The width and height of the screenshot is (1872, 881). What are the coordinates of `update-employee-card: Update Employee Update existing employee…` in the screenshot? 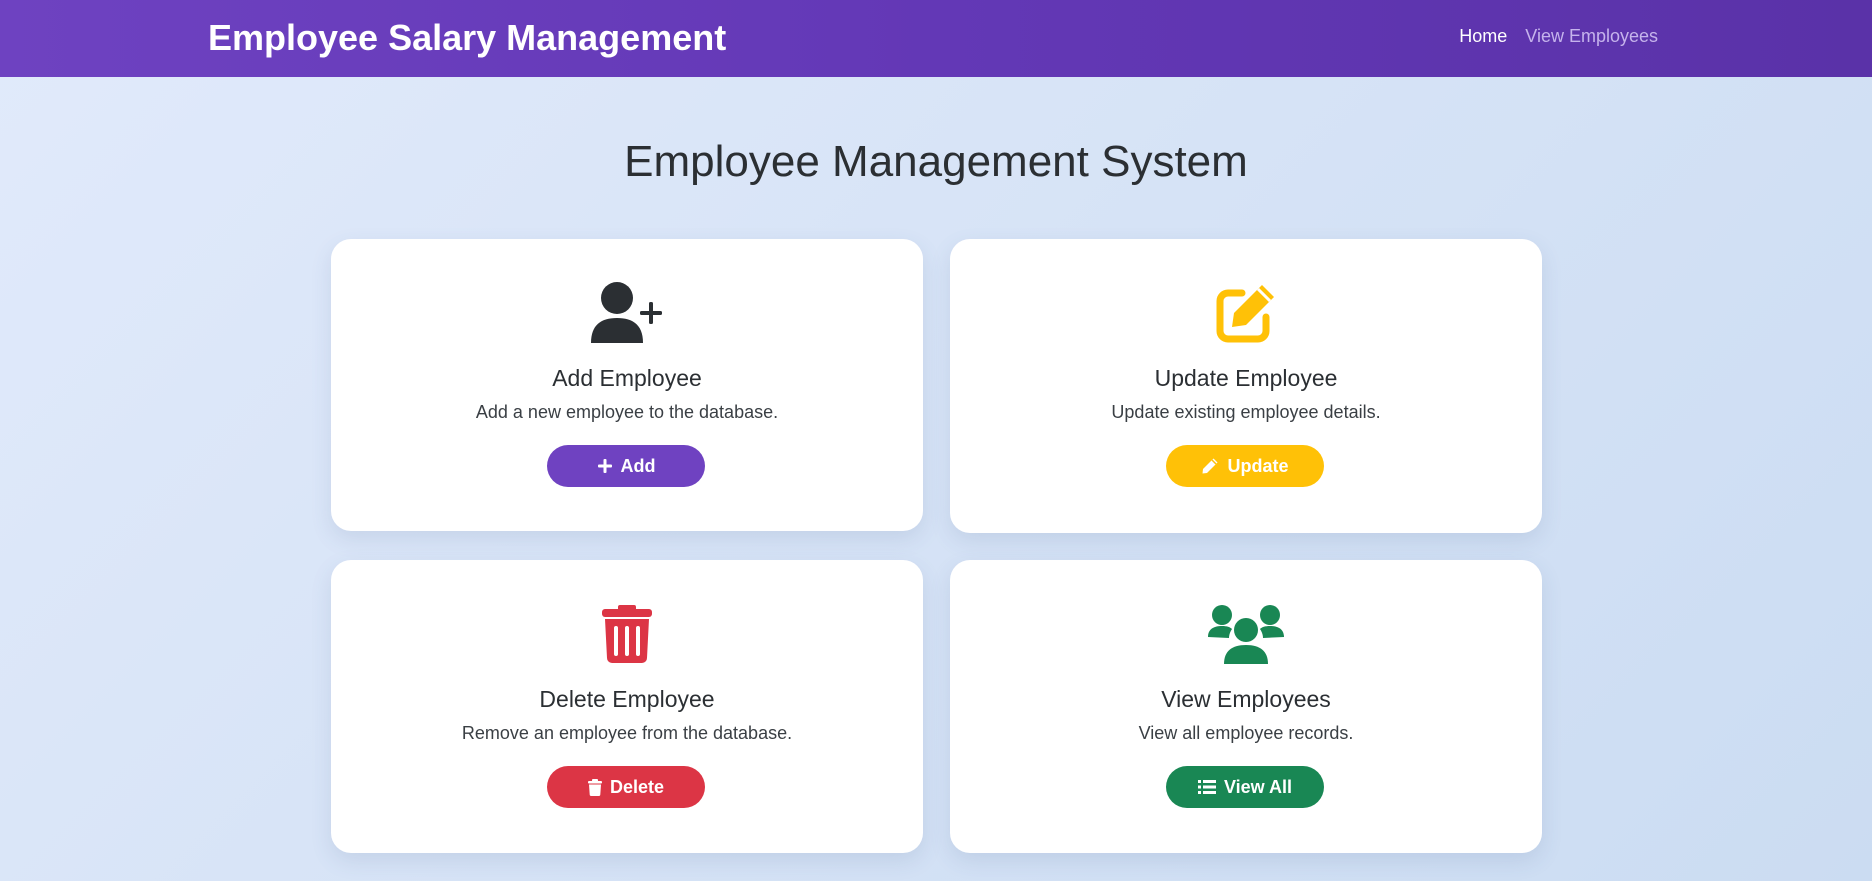 It's located at (1246, 386).